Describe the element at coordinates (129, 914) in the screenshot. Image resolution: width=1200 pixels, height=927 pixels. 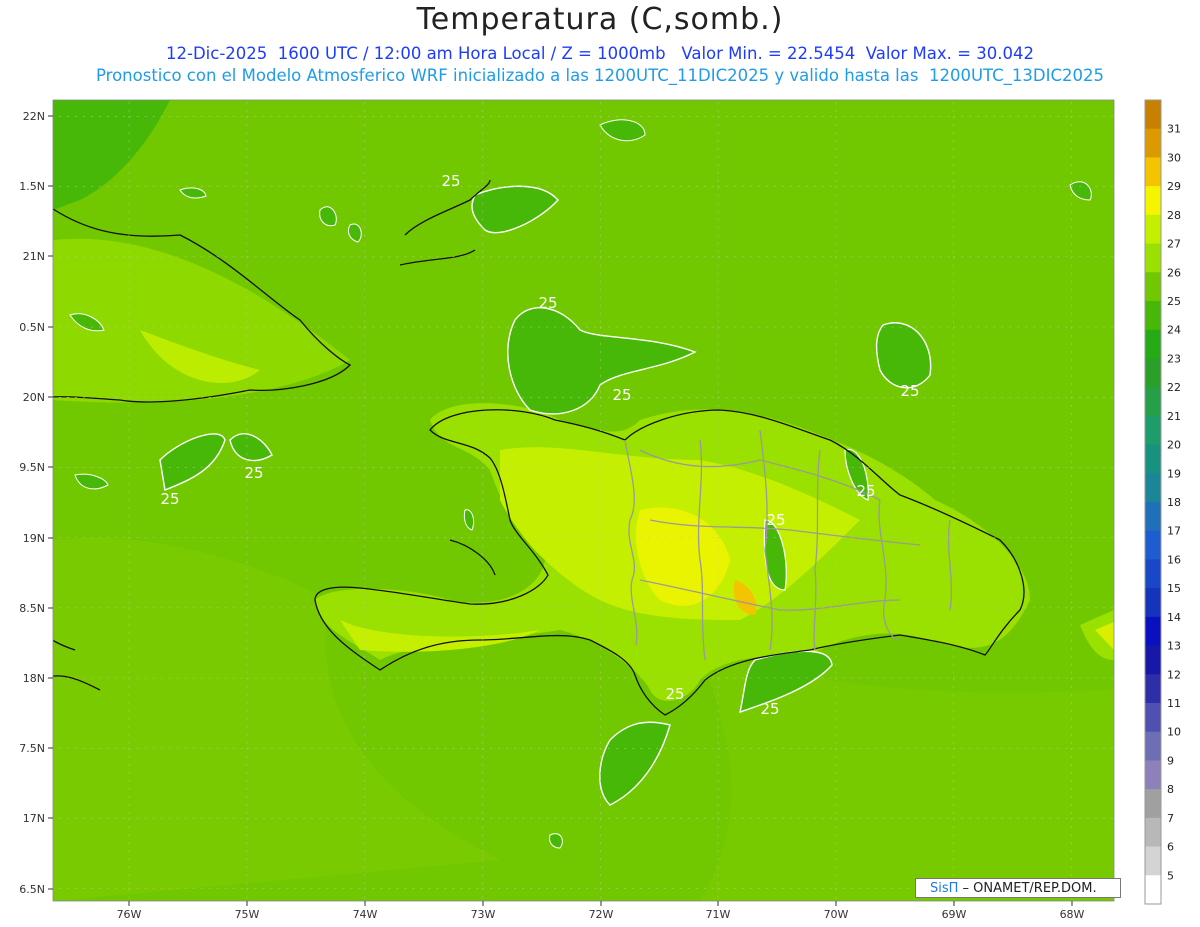
I see `lon-label: 76W` at that location.